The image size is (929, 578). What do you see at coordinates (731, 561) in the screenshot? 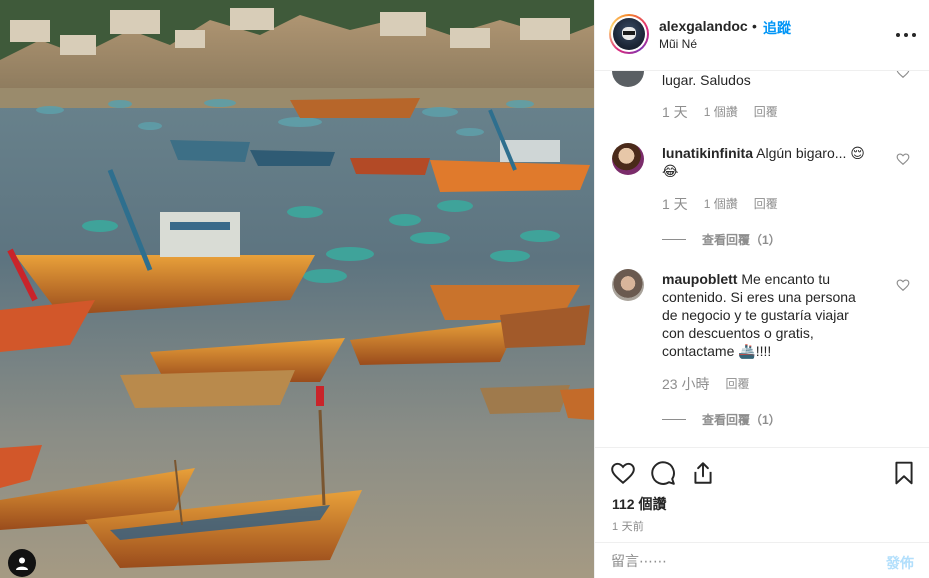
I see `comment-input` at bounding box center [731, 561].